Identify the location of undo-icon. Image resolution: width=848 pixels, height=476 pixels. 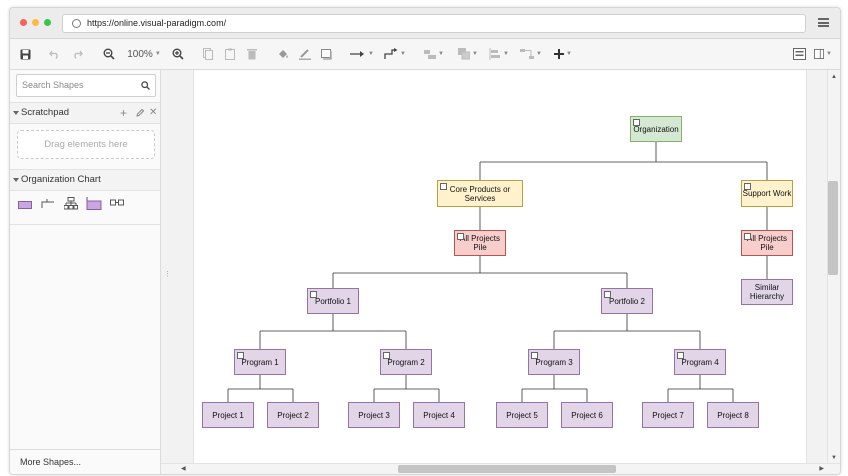
(55, 54).